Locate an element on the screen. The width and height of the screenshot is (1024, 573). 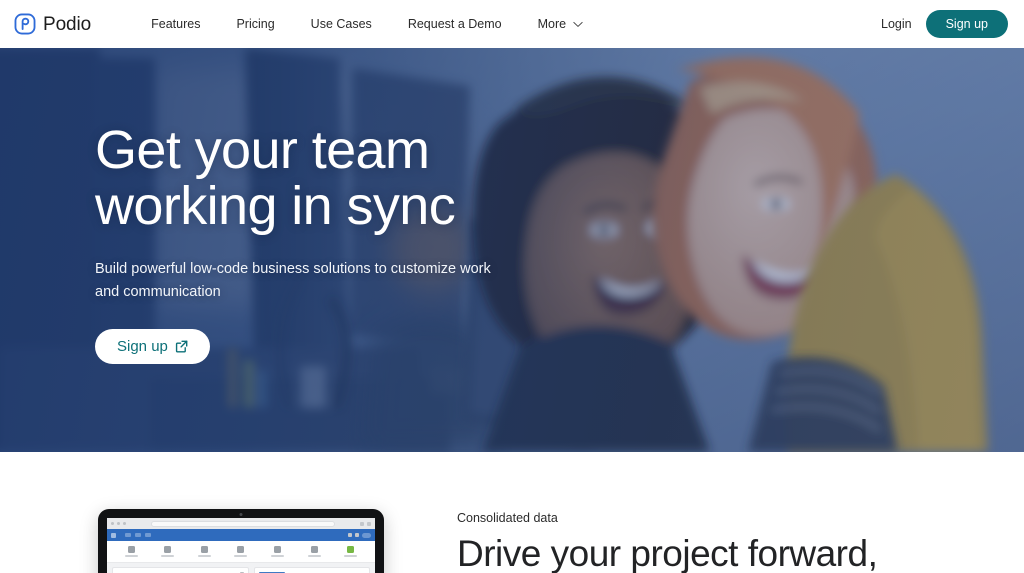
toolbar-item-companies is located at coordinates (168, 551).